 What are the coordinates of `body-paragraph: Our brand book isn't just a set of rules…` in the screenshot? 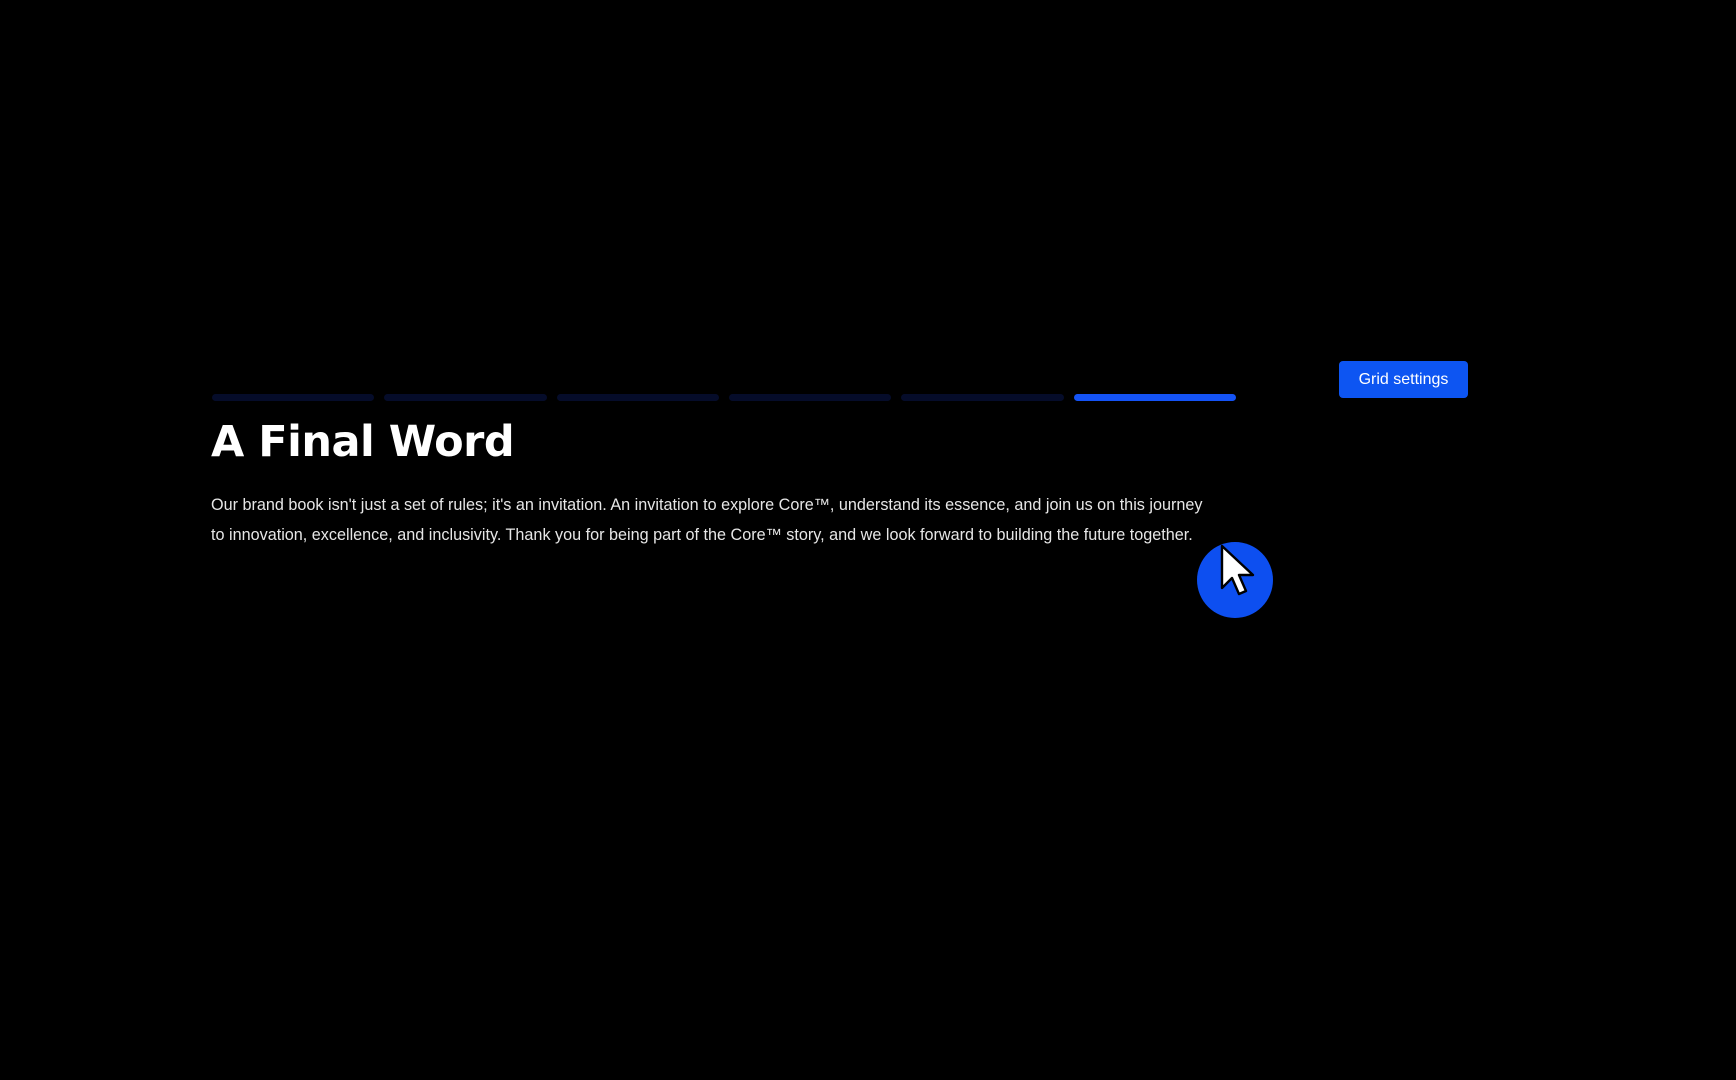 It's located at (707, 520).